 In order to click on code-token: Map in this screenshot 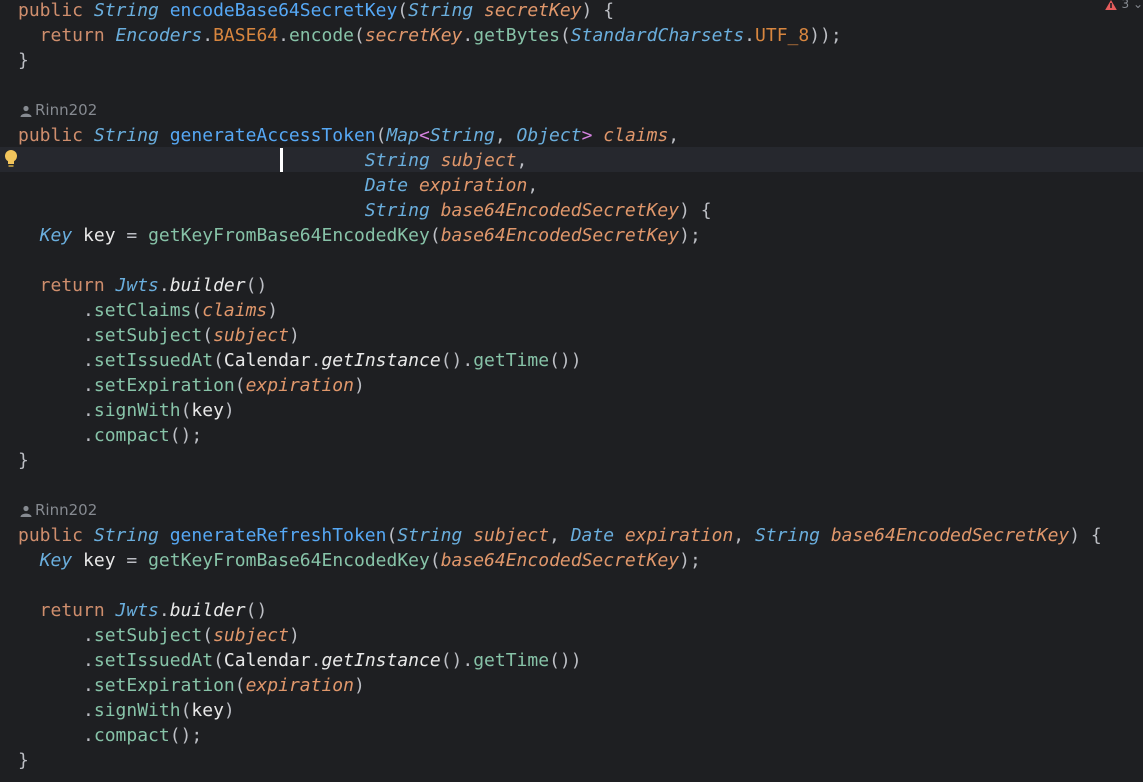, I will do `click(402, 135)`.